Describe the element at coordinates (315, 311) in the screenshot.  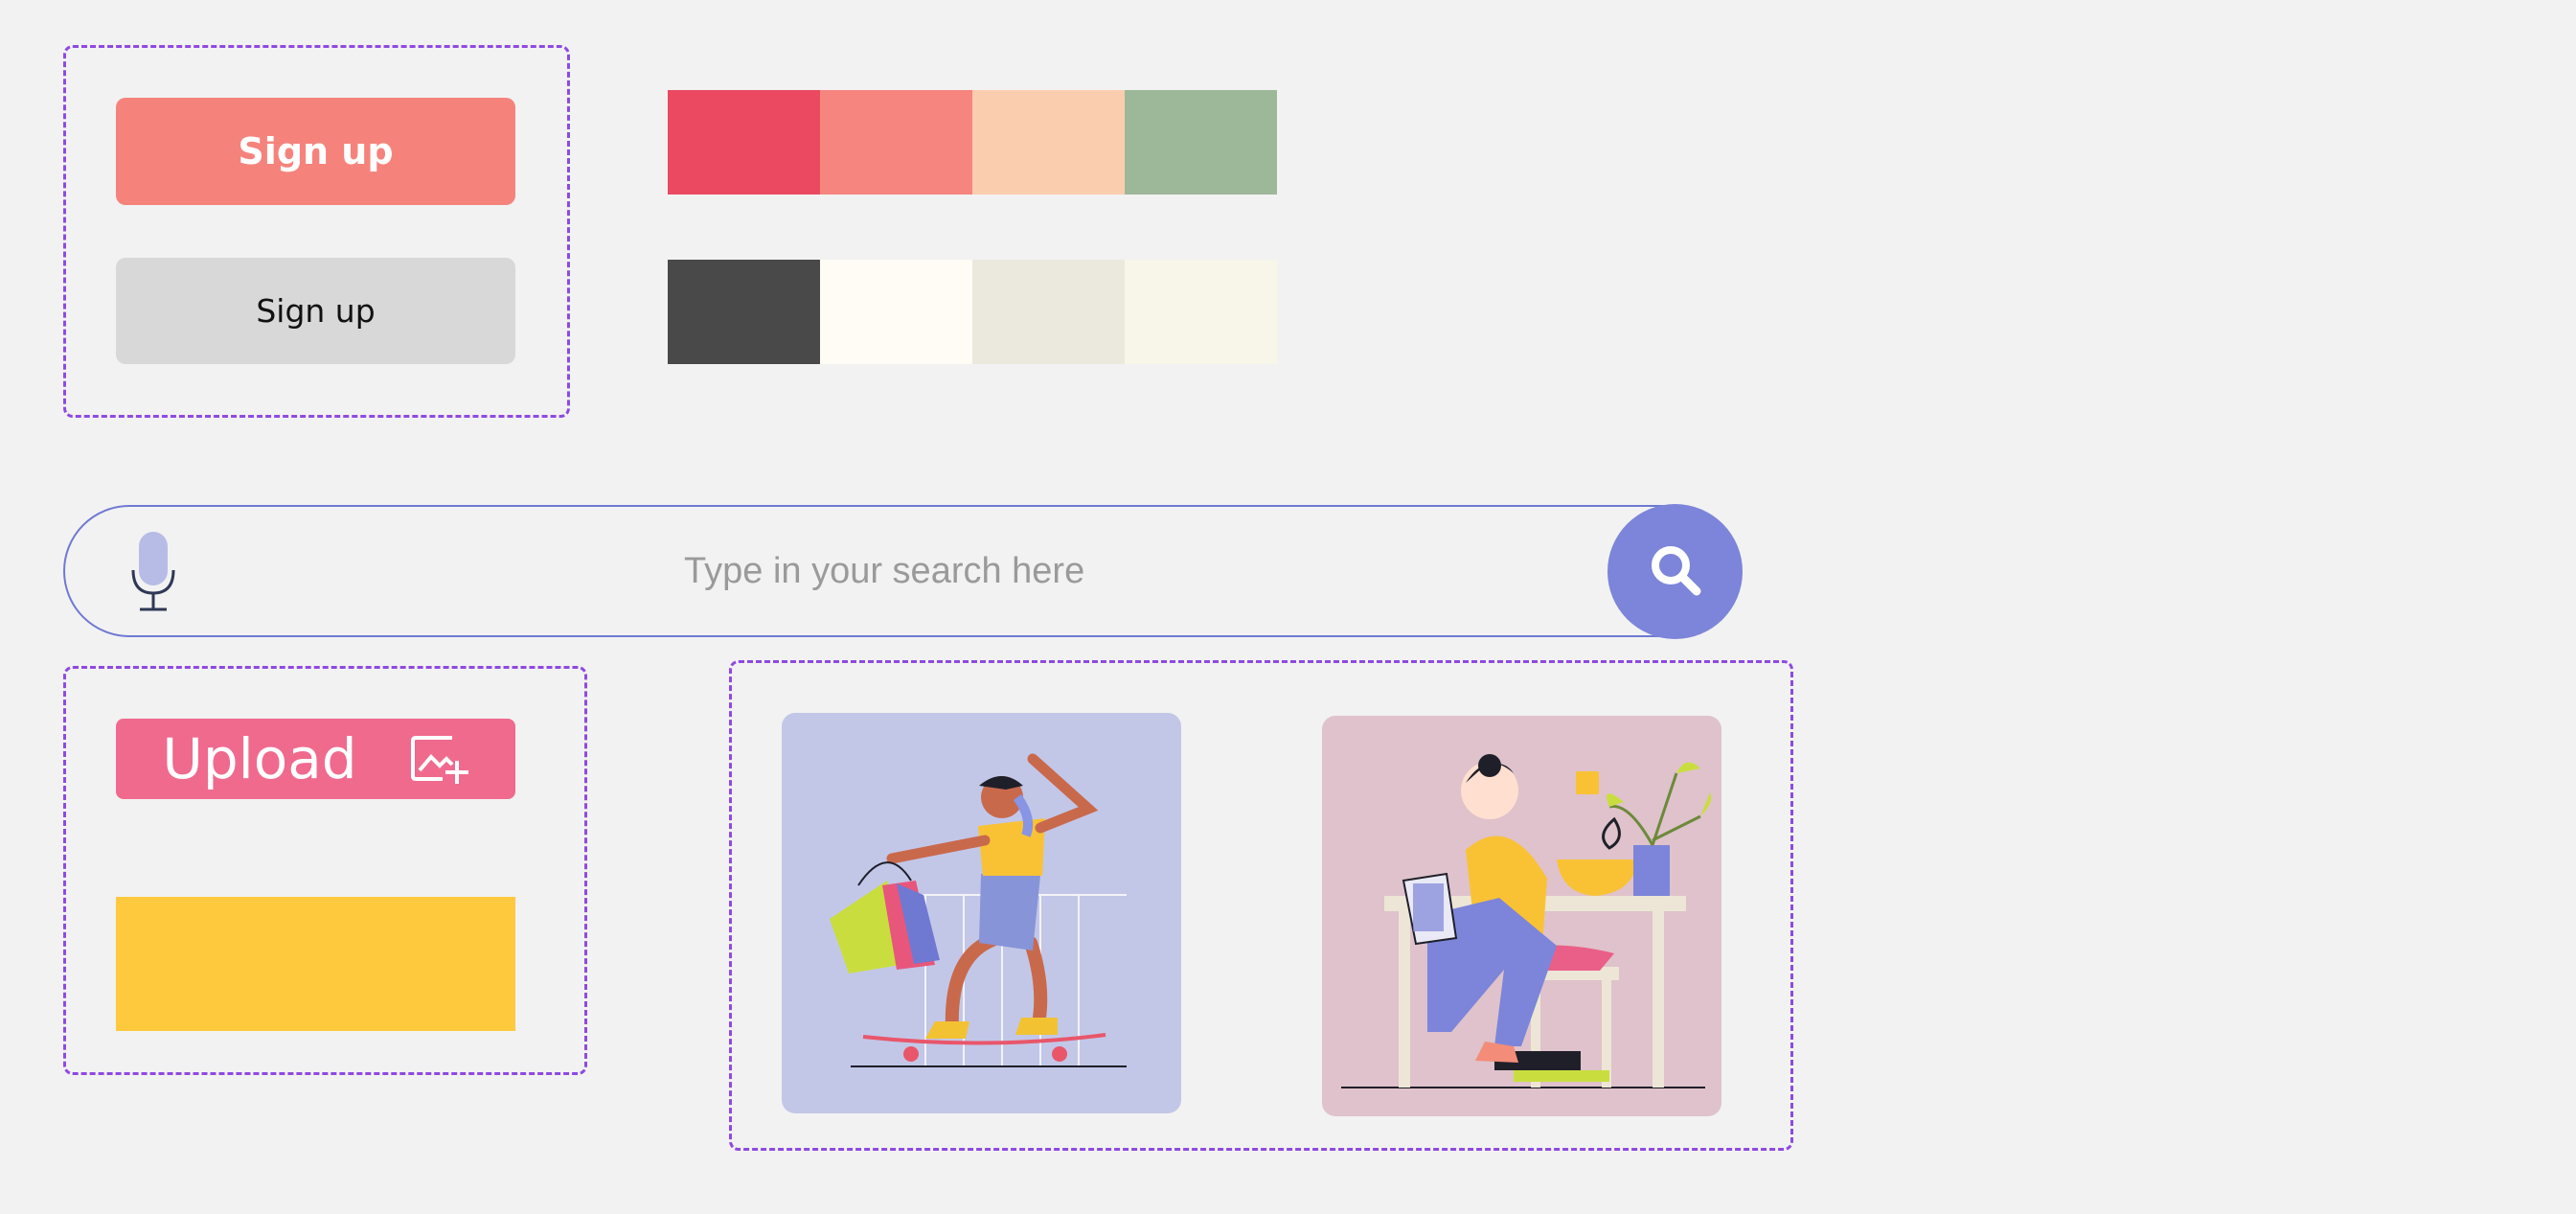
I see `sign-up-secondary-button: Sign up` at that location.